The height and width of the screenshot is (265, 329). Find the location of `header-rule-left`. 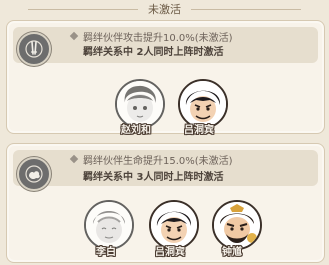

header-rule-left is located at coordinates (83, 9).